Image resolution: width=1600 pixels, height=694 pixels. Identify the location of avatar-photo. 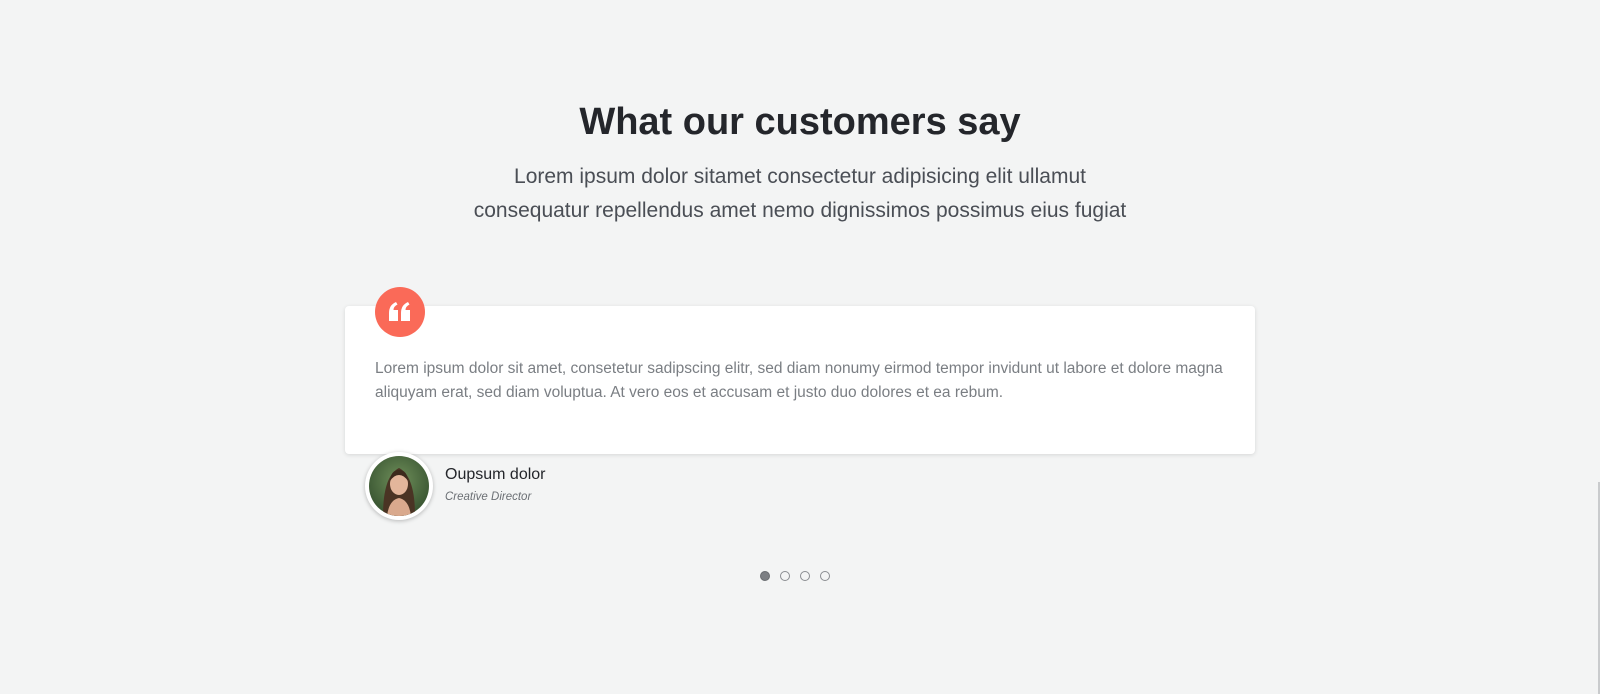
(399, 486).